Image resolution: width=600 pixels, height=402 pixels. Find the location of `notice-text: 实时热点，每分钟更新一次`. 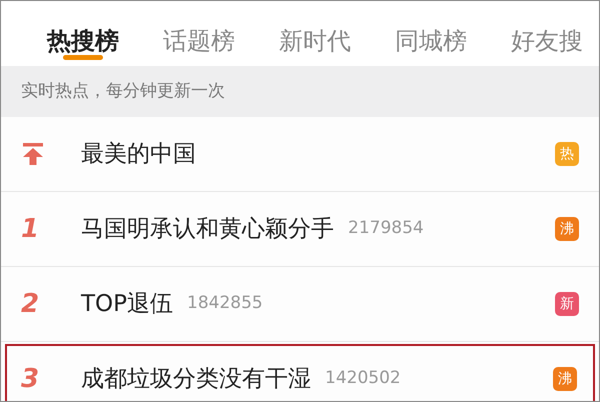

notice-text: 实时热点，每分钟更新一次 is located at coordinates (123, 91).